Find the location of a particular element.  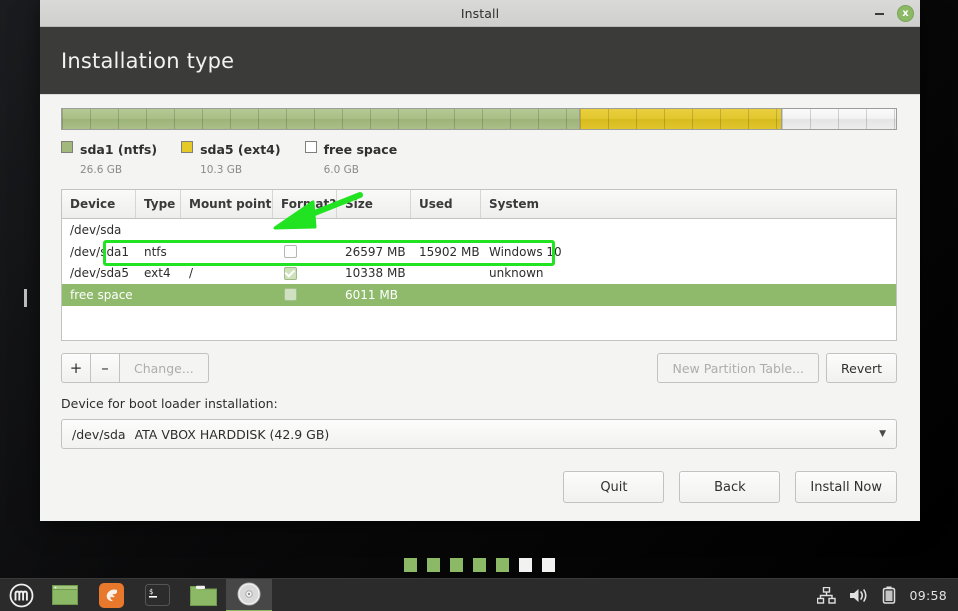

clock: 09:58 is located at coordinates (928, 595).